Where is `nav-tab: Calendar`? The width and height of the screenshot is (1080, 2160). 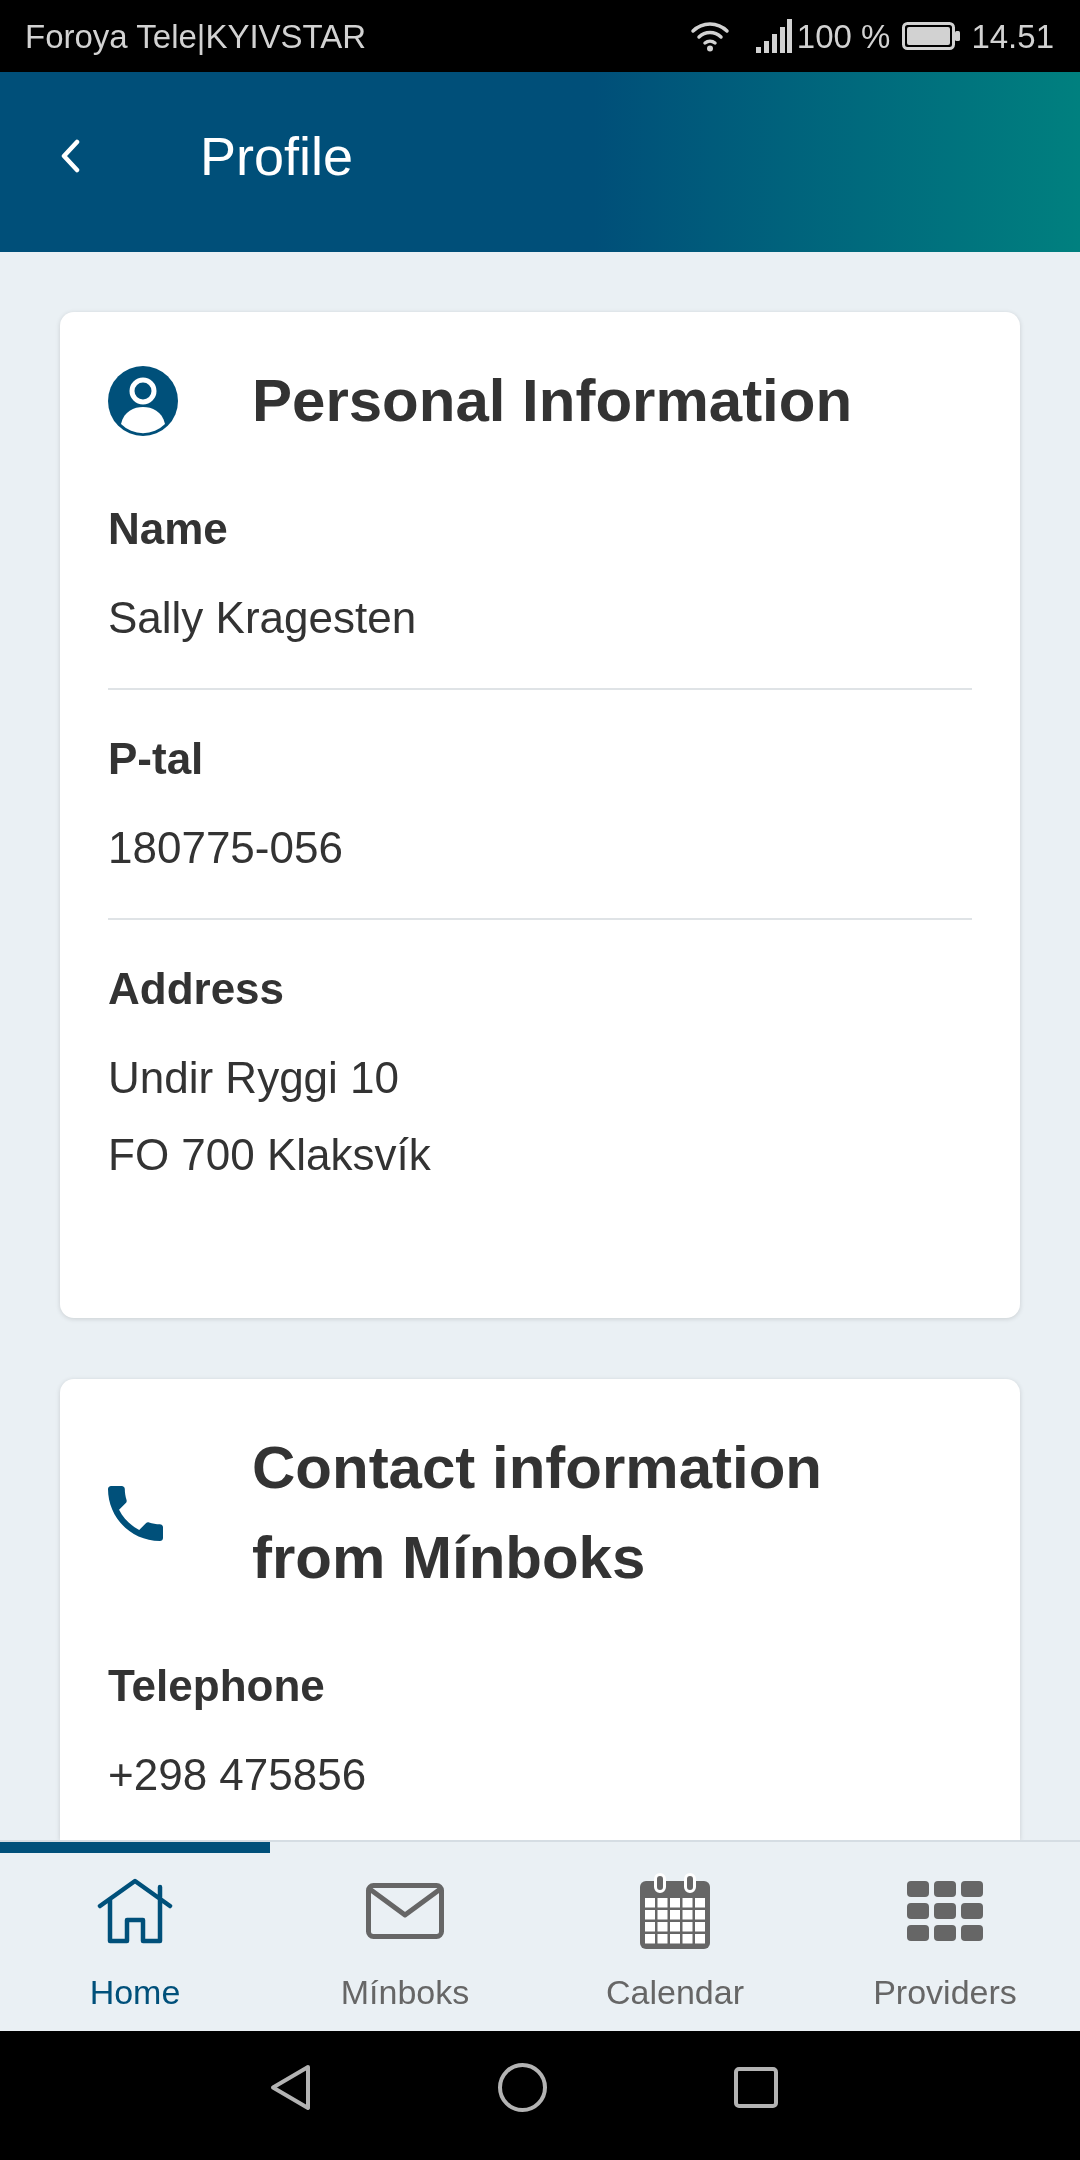 nav-tab: Calendar is located at coordinates (675, 1942).